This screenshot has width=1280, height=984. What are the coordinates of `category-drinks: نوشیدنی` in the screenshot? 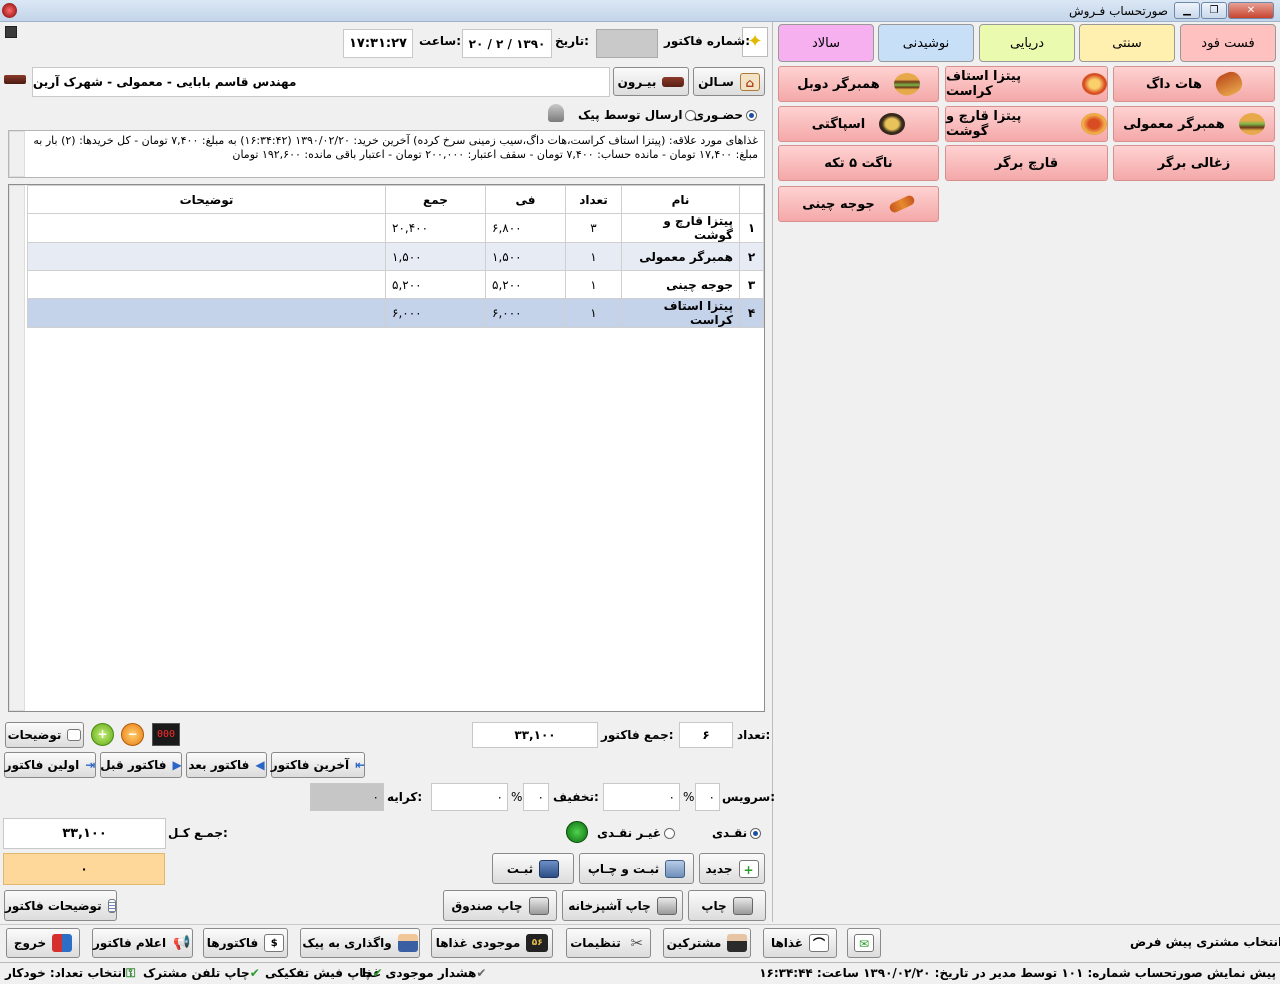 It's located at (926, 43).